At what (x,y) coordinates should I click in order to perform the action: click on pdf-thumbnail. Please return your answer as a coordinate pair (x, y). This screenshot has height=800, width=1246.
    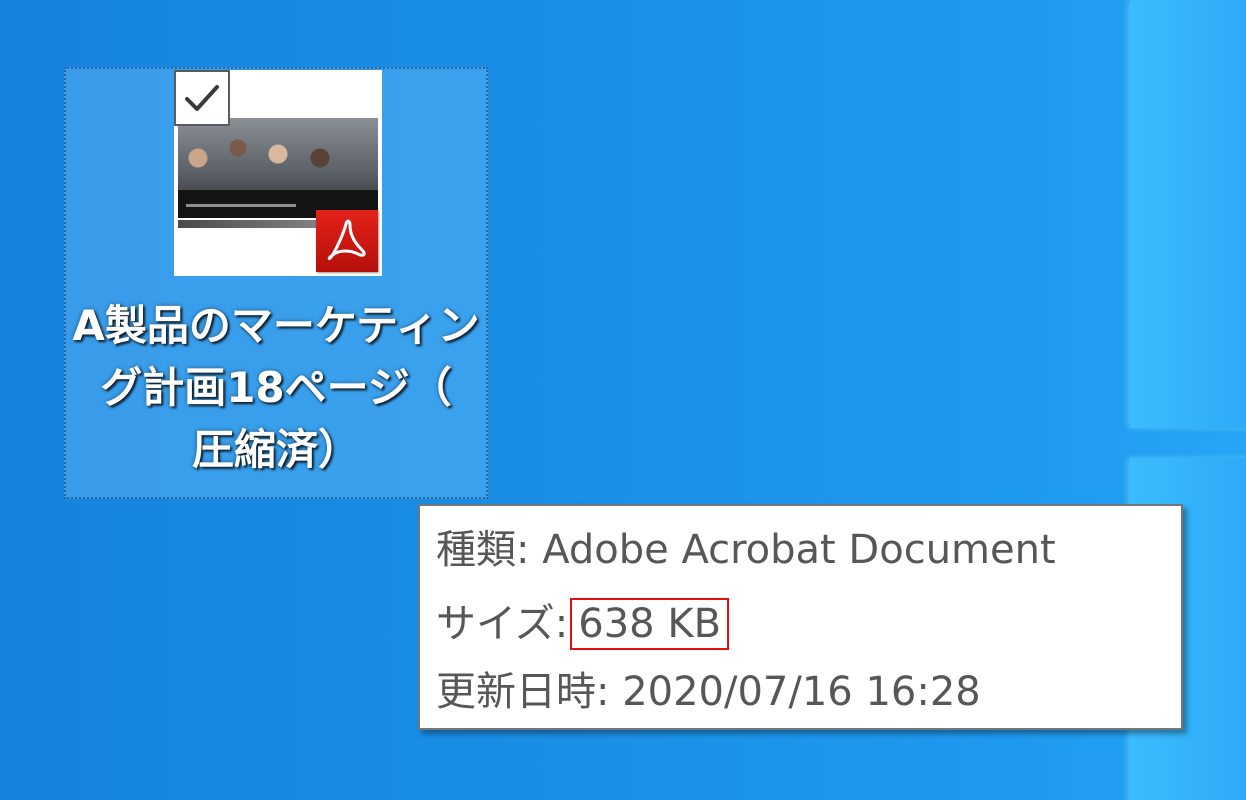
    Looking at the image, I should click on (278, 173).